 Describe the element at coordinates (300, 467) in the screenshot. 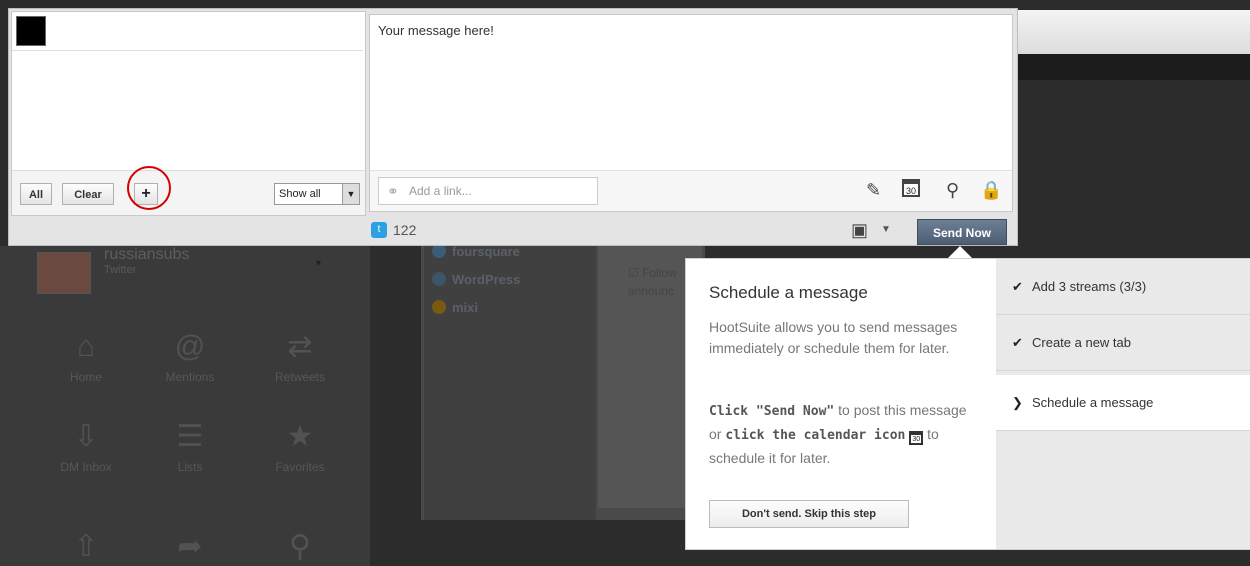

I see `nav-label: Favorites` at that location.